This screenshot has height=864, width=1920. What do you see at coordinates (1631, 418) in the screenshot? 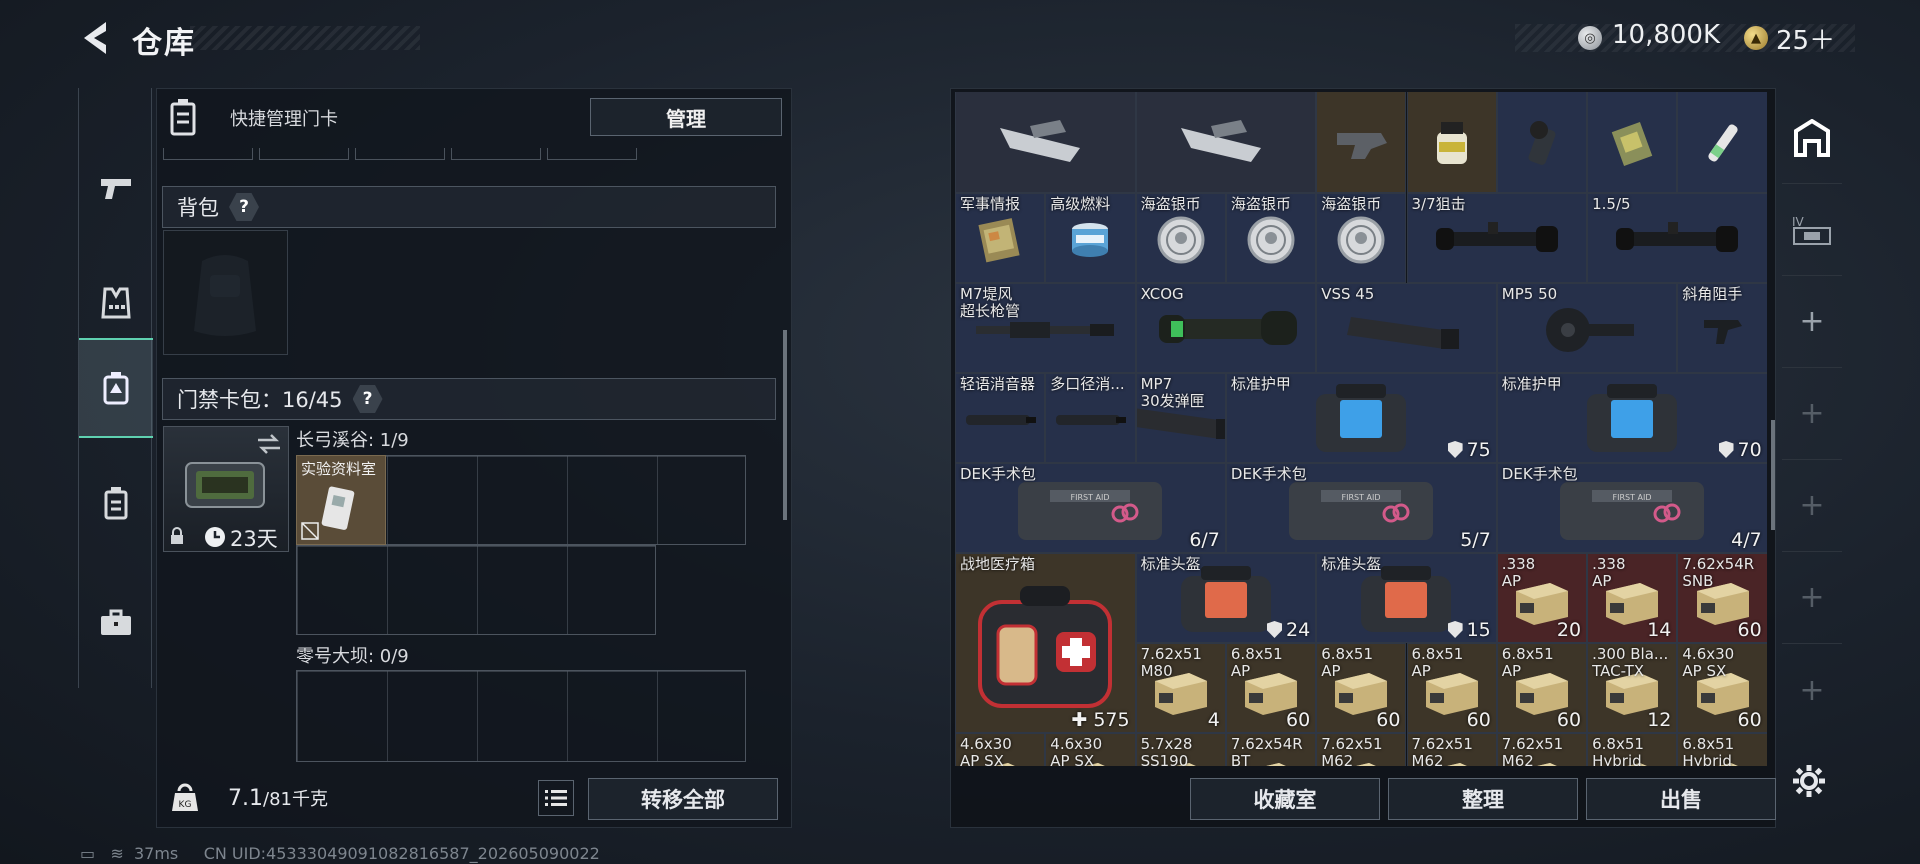
I see `inventory-item: 标准护甲 70` at bounding box center [1631, 418].